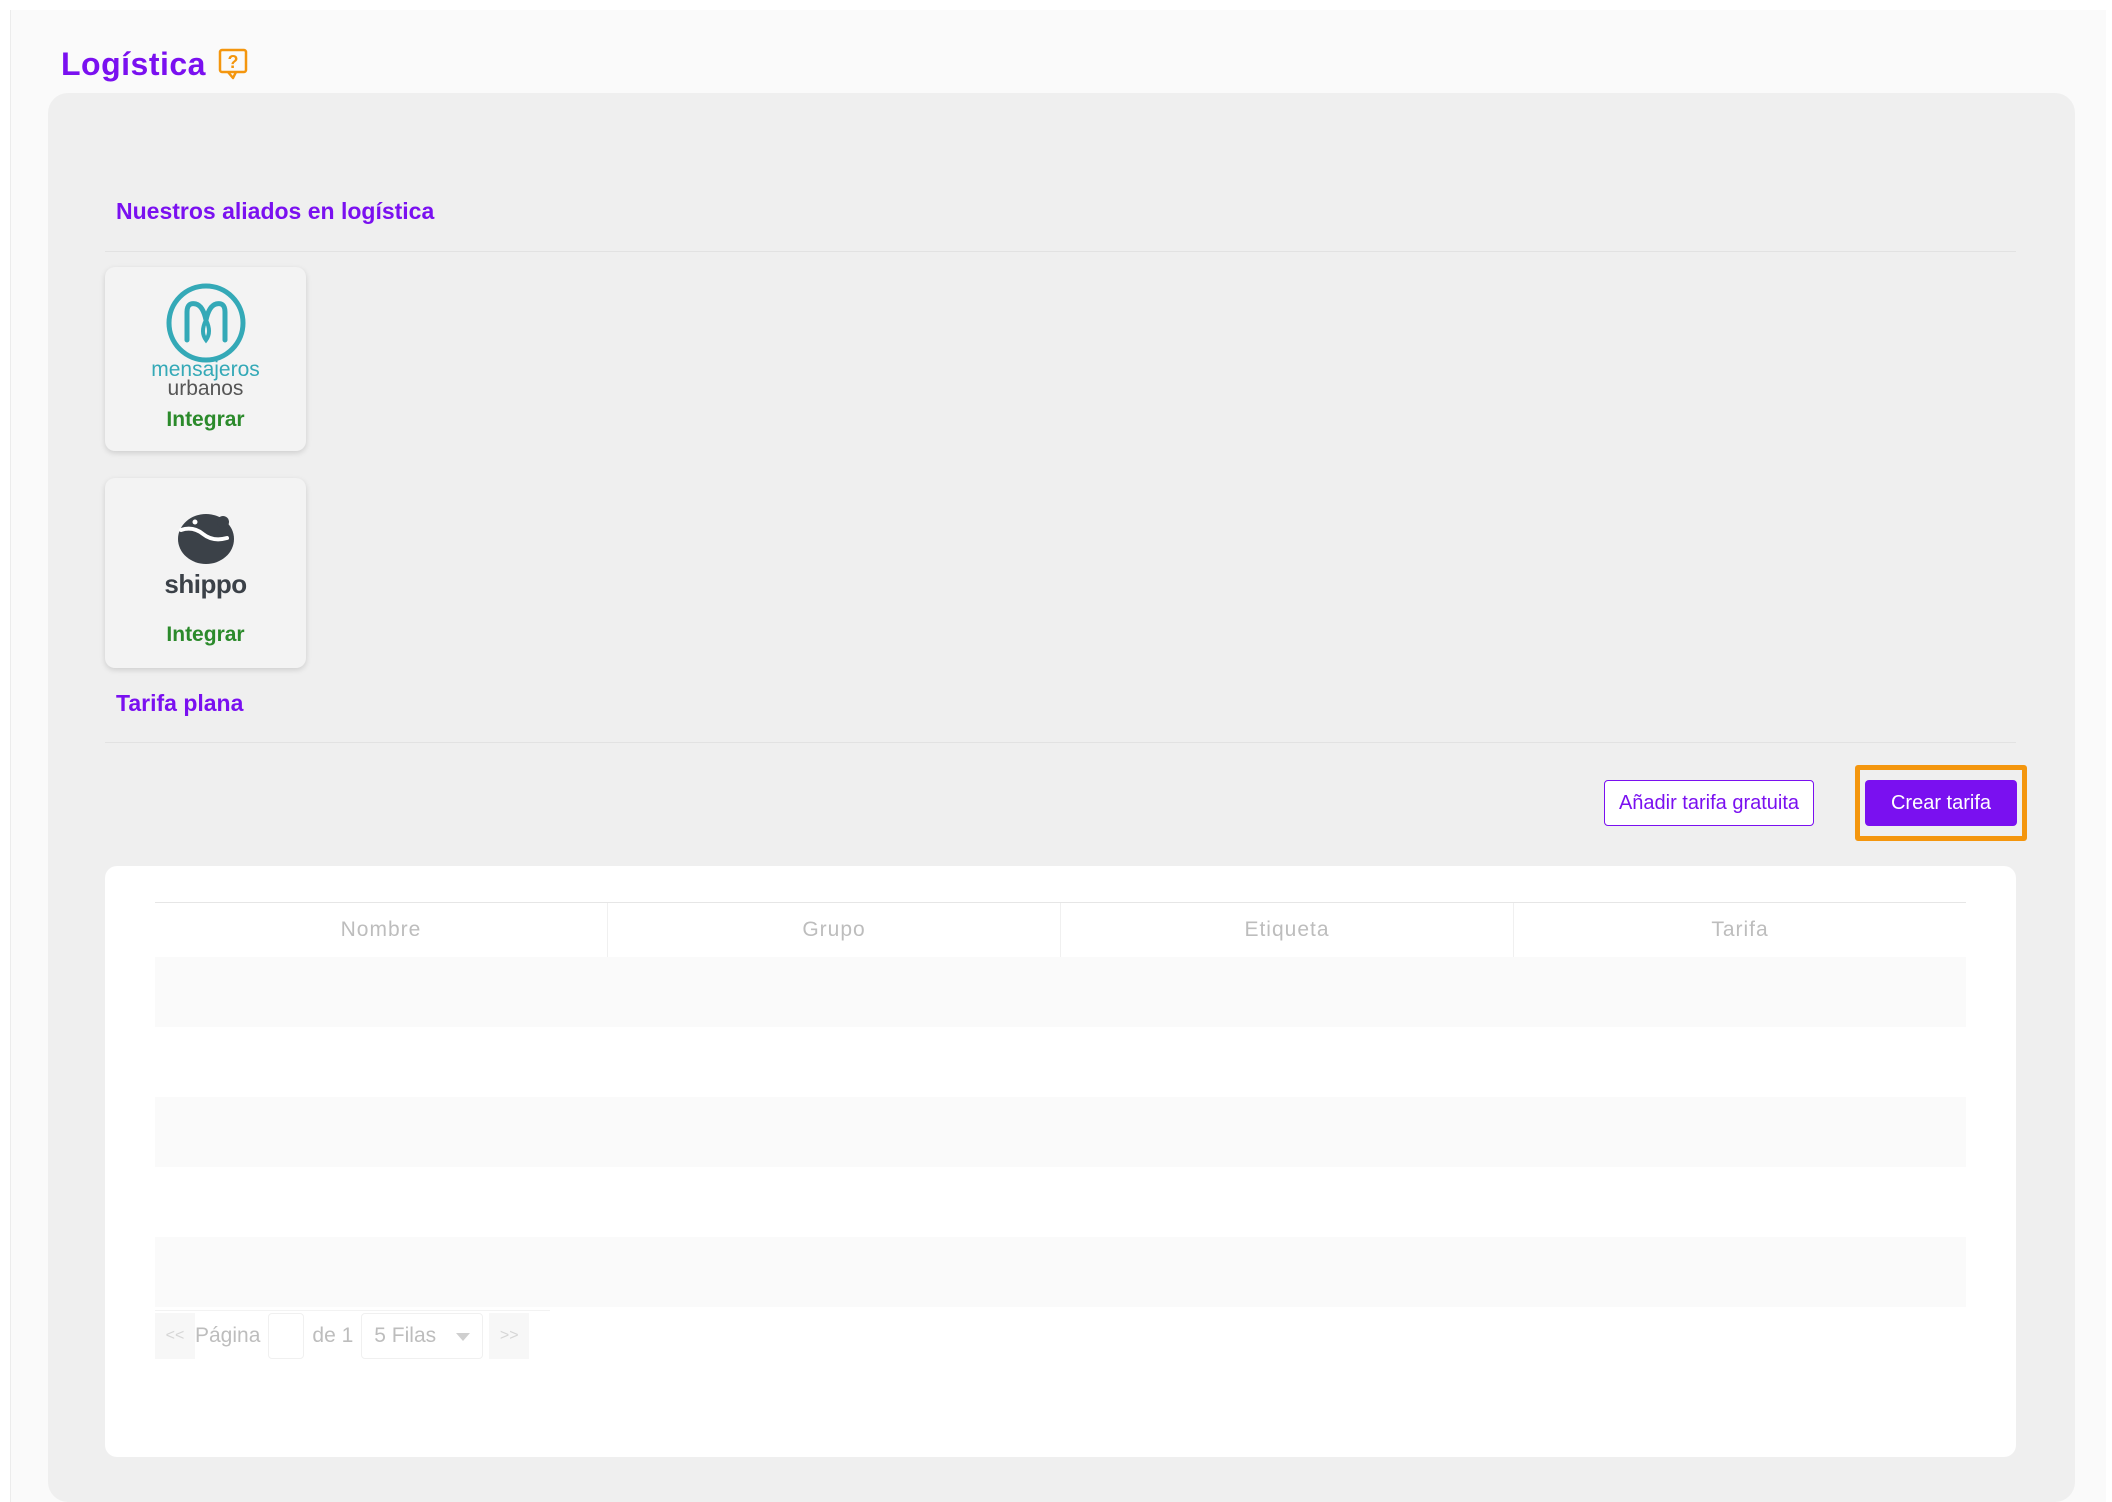  What do you see at coordinates (509, 1336) in the screenshot?
I see `next-page-button: >>` at bounding box center [509, 1336].